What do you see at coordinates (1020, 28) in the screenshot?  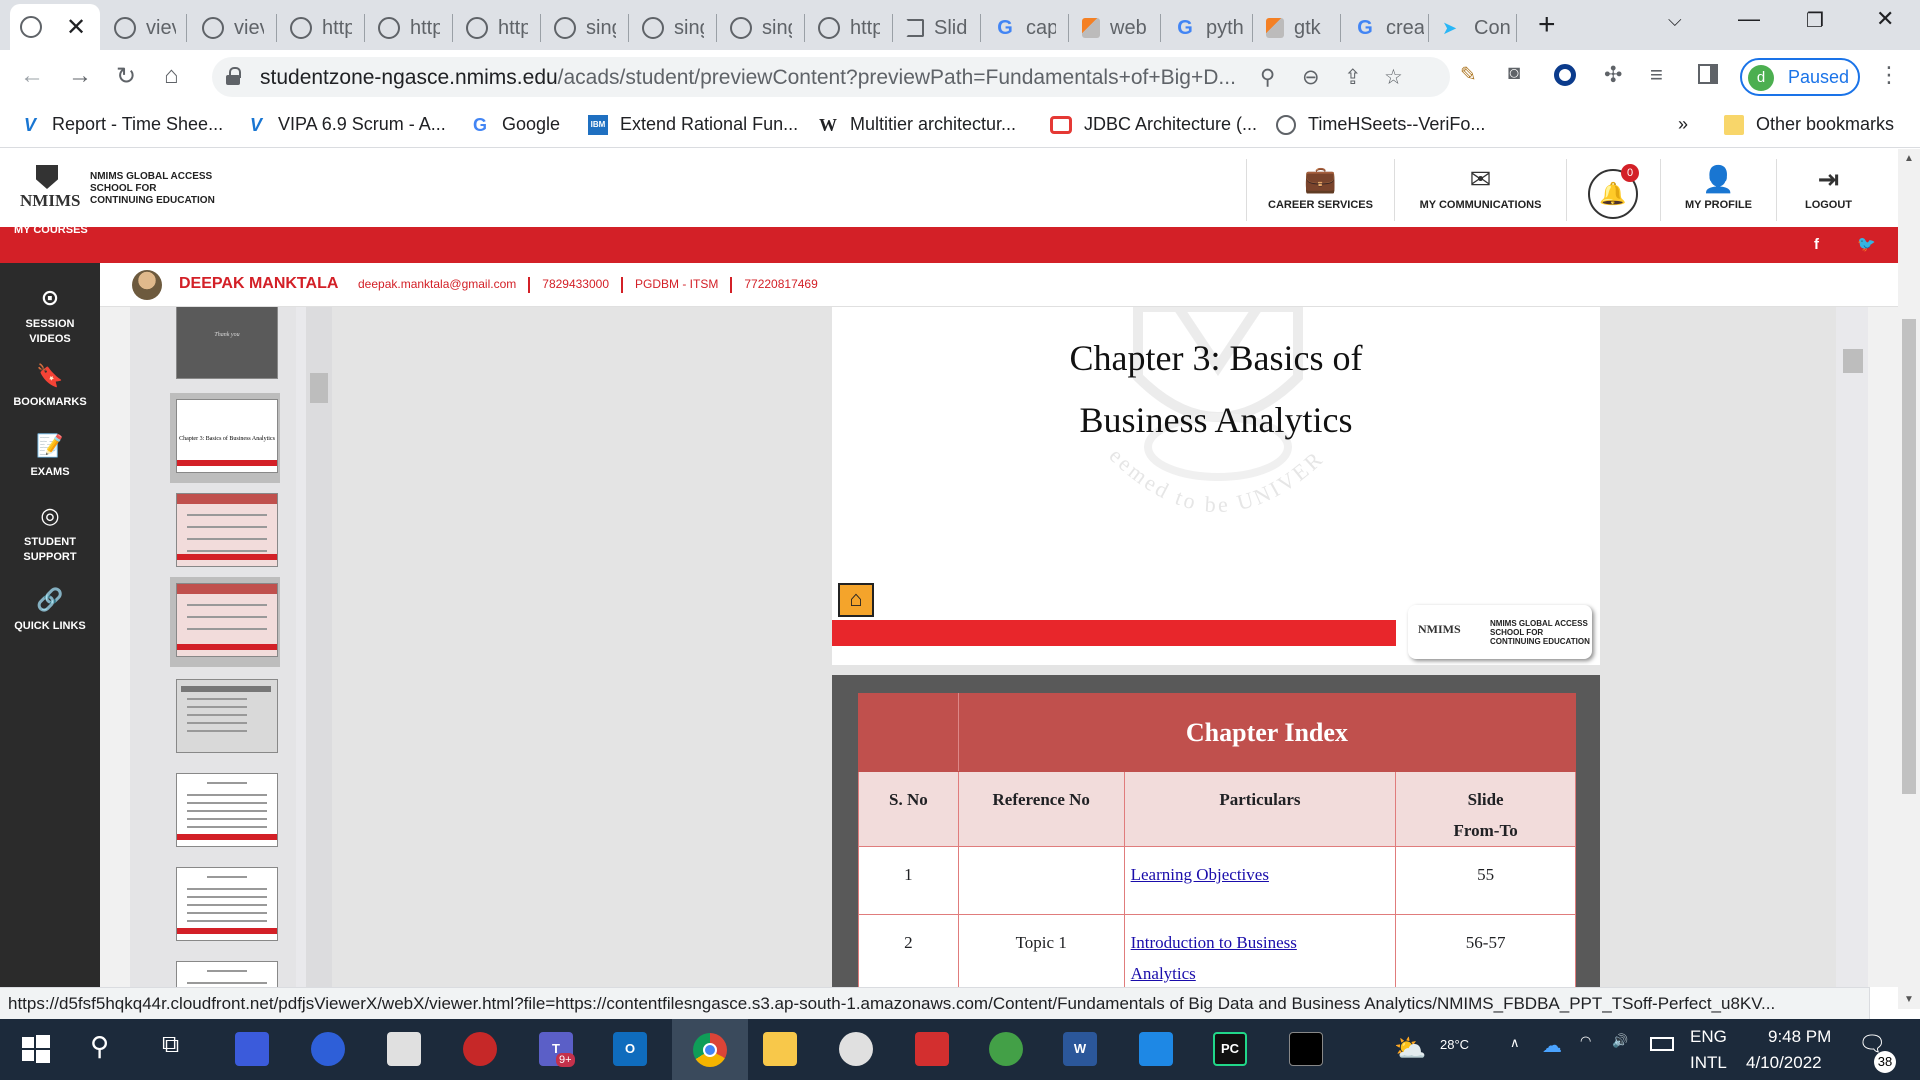 I see `tab: Gcap` at bounding box center [1020, 28].